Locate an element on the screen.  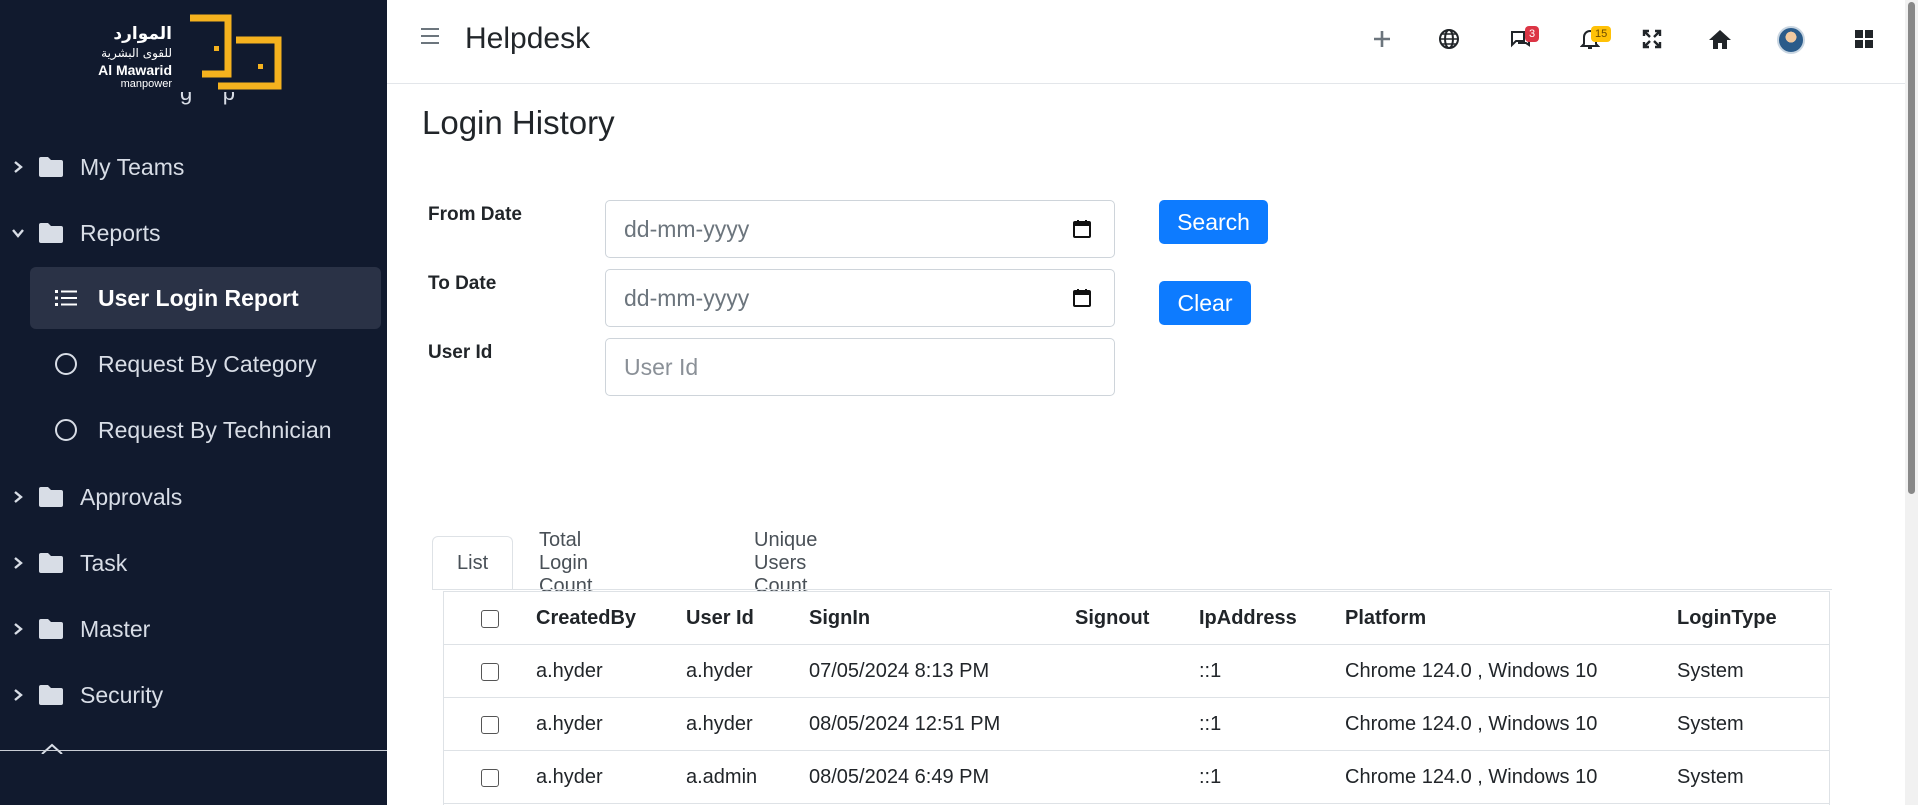
page-scrollbar is located at coordinates (1911, 402).